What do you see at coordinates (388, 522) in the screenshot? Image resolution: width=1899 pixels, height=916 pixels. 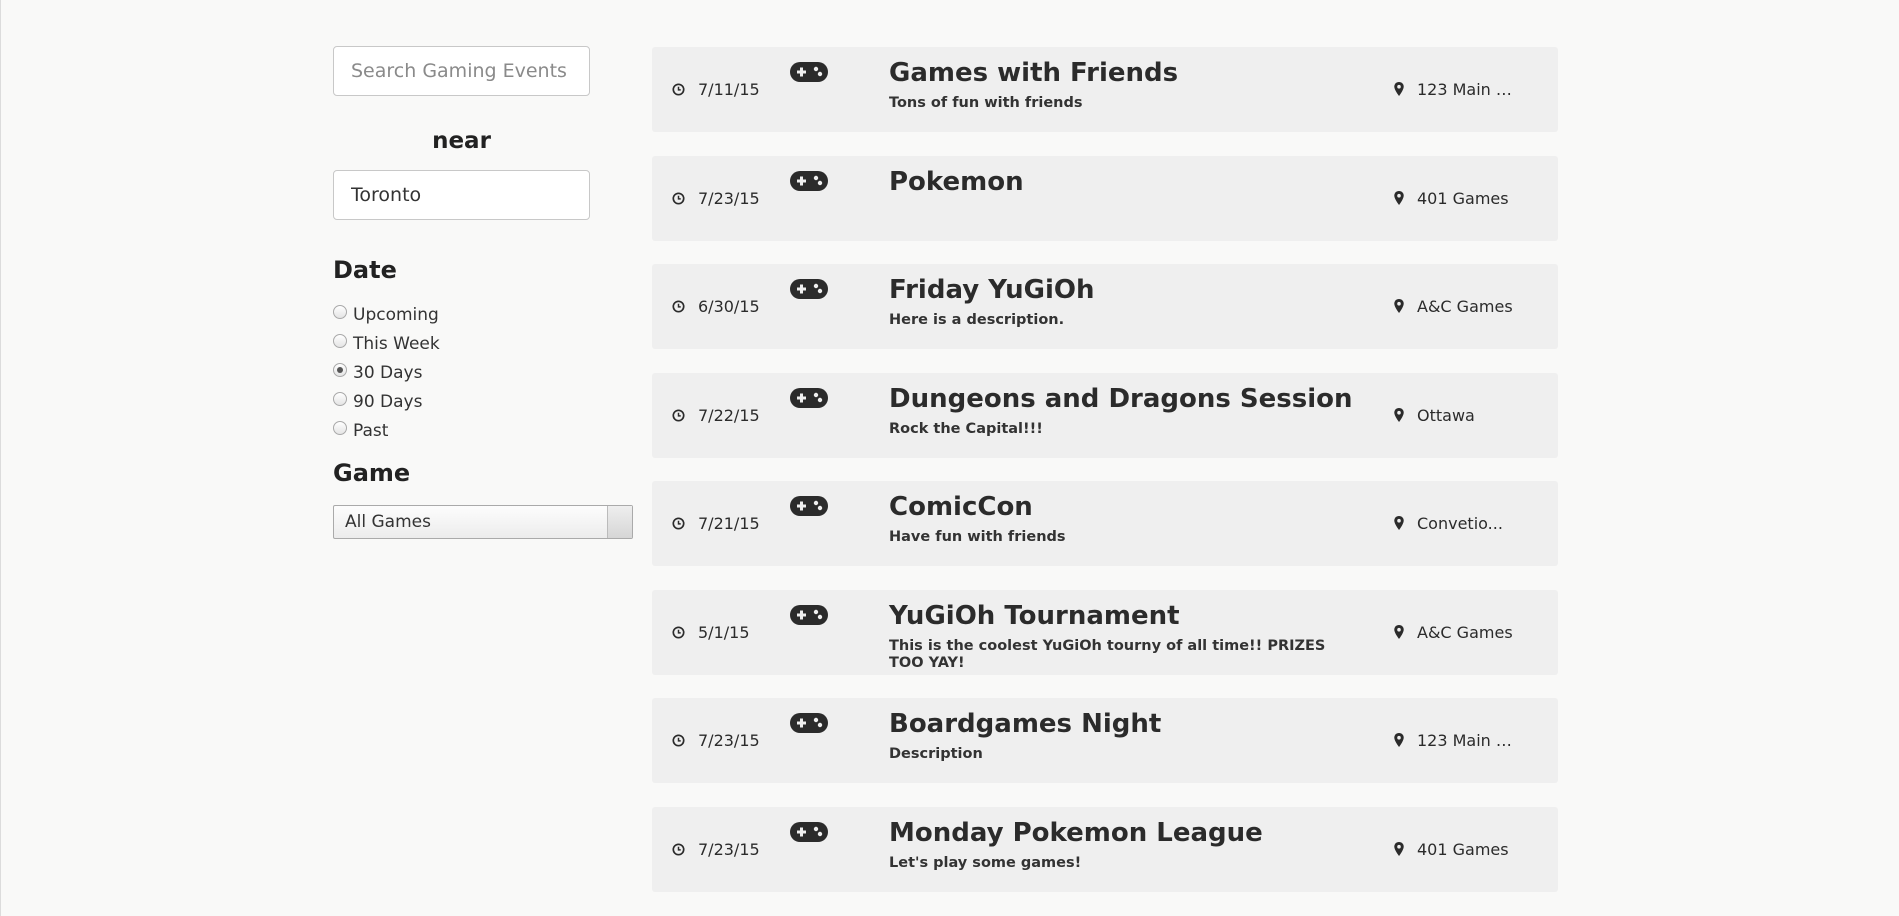 I see `game-select-value: All Games` at bounding box center [388, 522].